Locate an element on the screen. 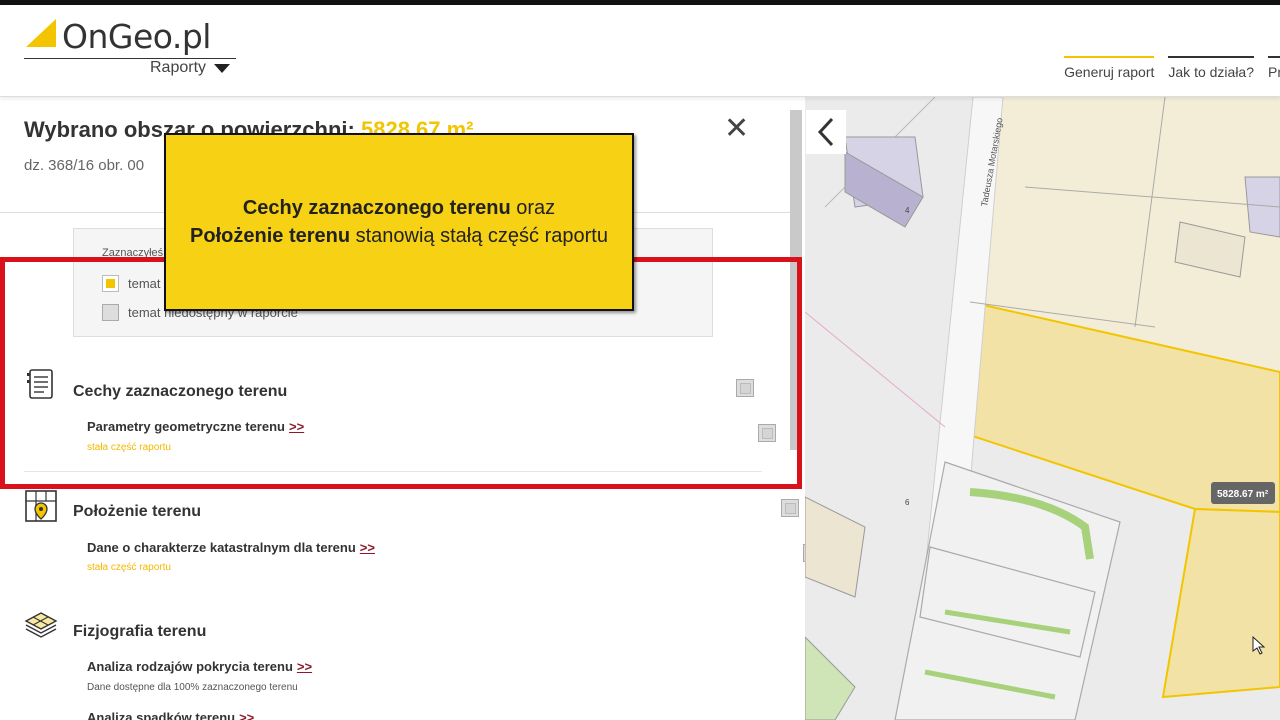  section-title-physiography: Fizjografia terenu is located at coordinates (140, 631).